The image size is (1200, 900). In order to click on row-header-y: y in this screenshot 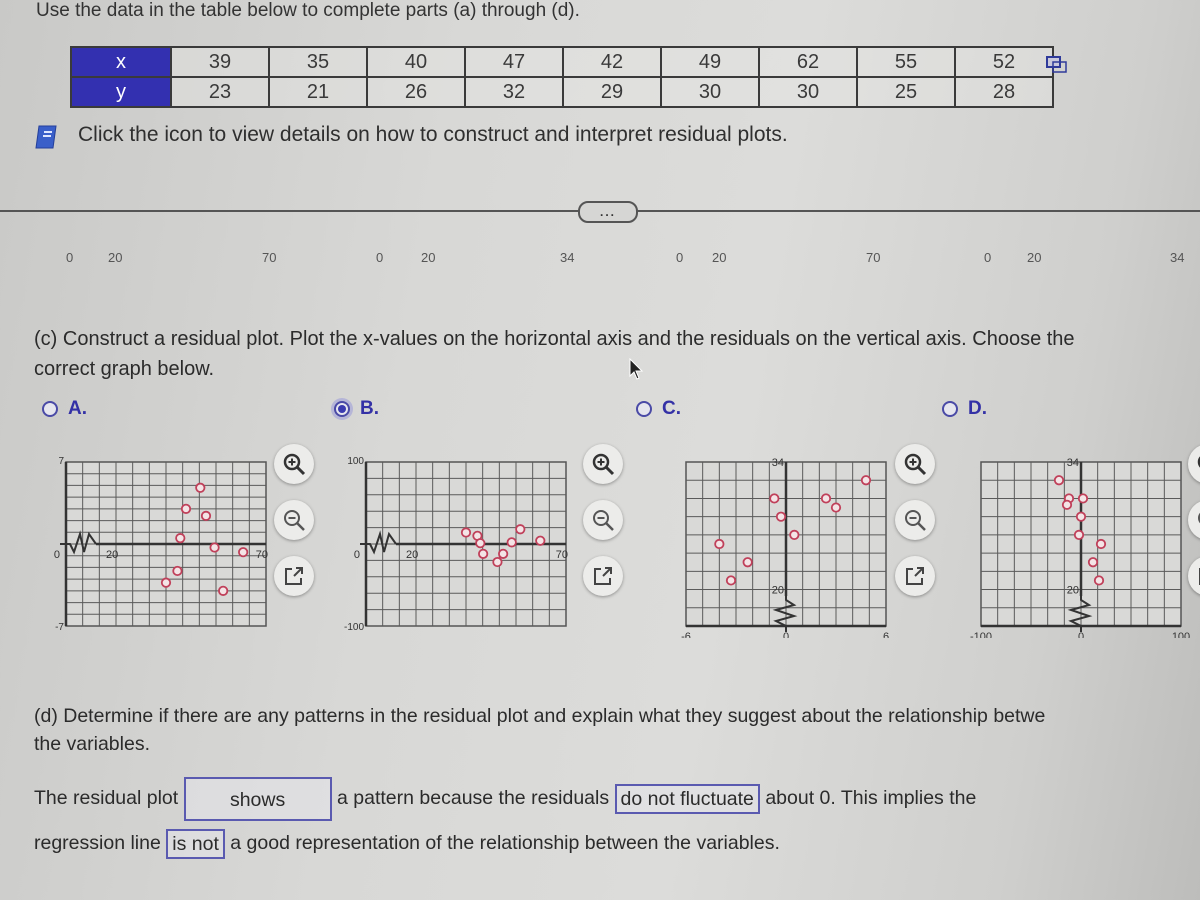, I will do `click(121, 92)`.